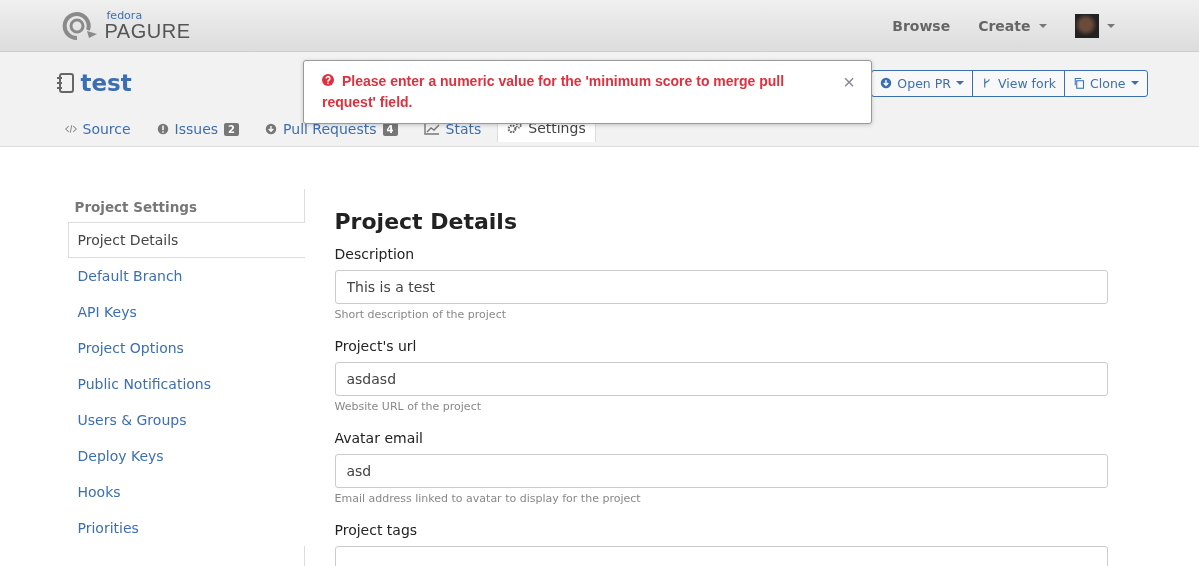 The width and height of the screenshot is (1199, 566). What do you see at coordinates (232, 129) in the screenshot?
I see `count-badge: 2` at bounding box center [232, 129].